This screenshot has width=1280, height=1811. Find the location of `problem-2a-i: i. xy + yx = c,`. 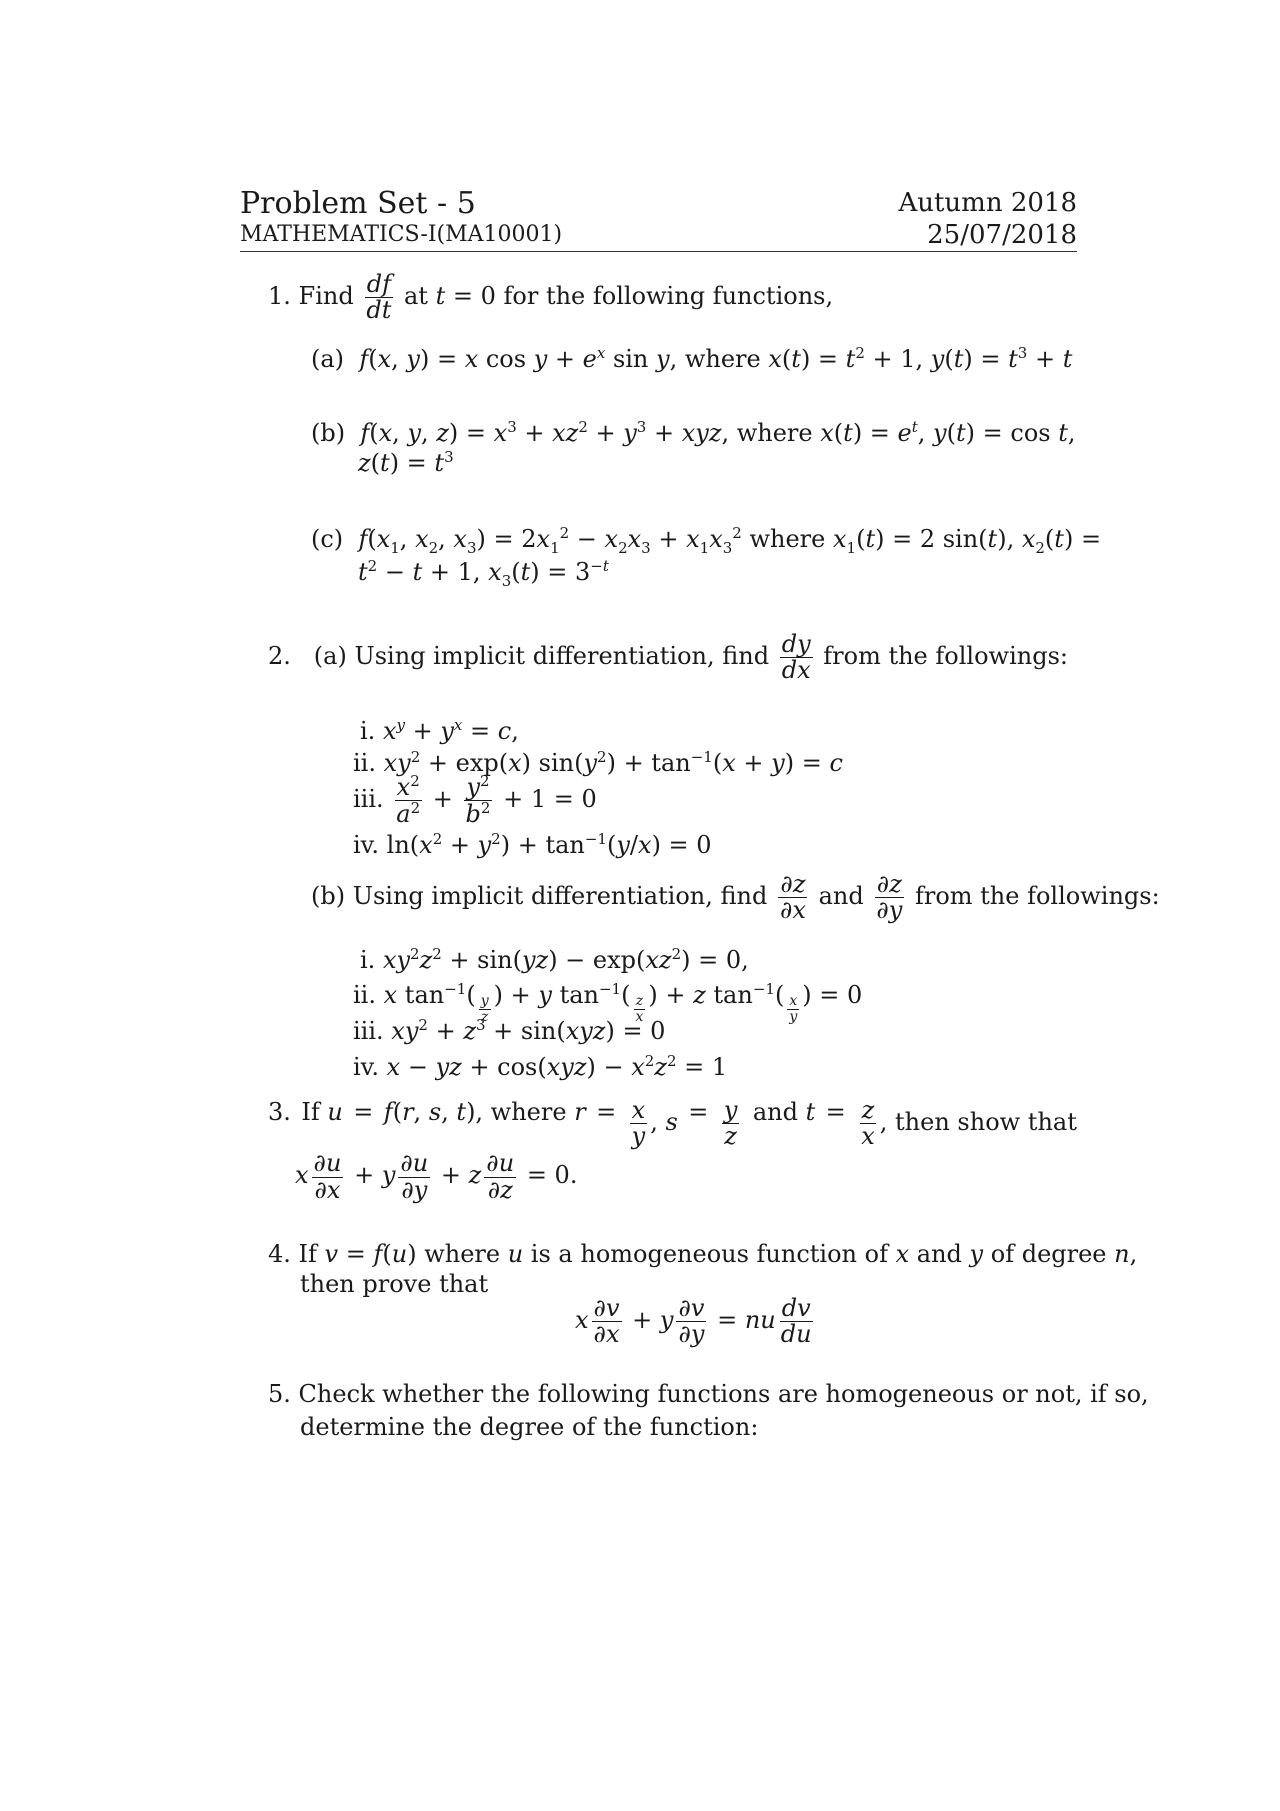

problem-2a-i: i. xy + yx = c, is located at coordinates (439, 730).